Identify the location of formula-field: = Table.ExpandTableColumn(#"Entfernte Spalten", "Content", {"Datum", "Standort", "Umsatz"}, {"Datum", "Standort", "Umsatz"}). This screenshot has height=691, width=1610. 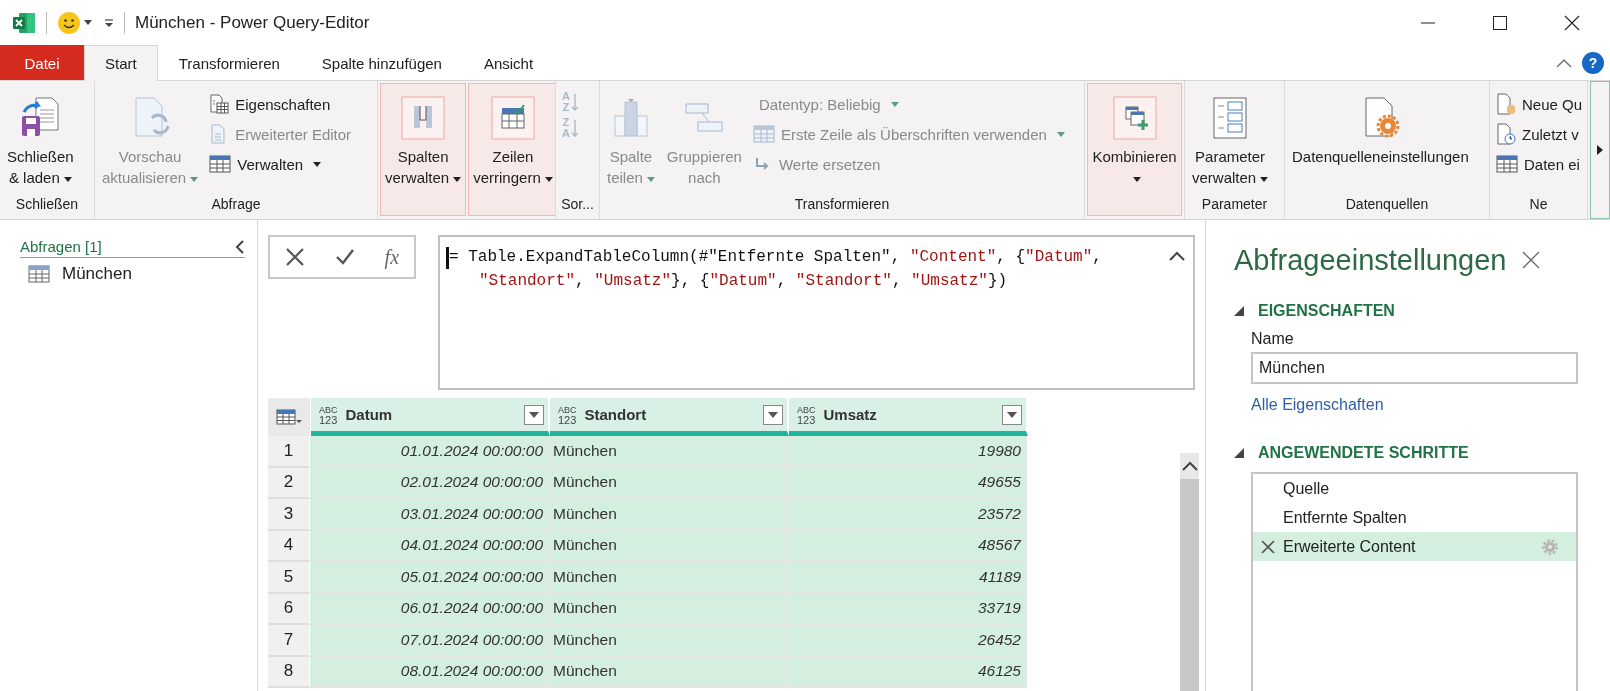
(816, 312).